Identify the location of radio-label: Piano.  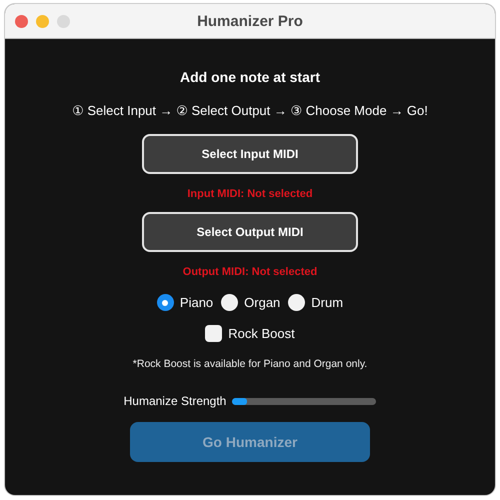
(197, 302).